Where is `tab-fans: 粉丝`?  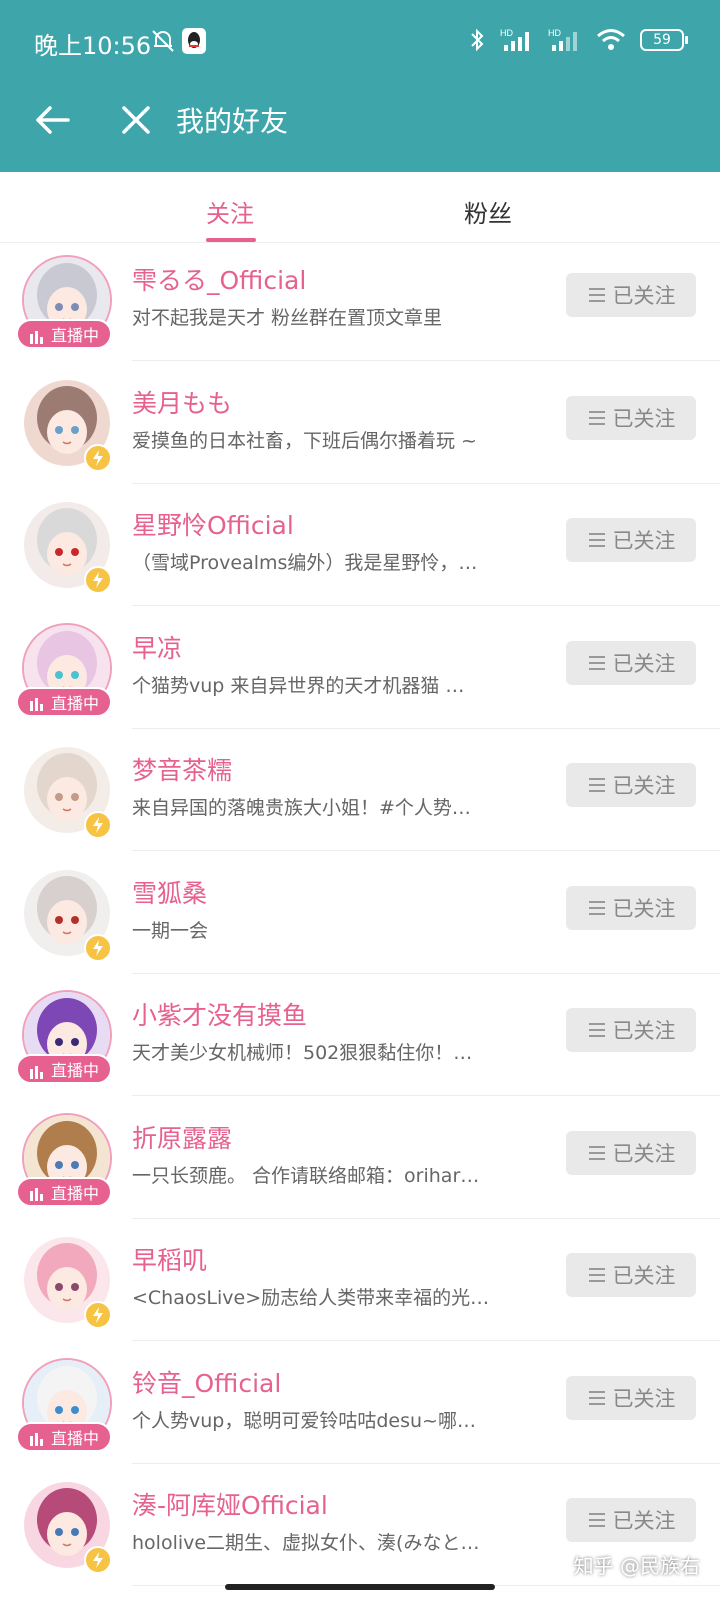
tab-fans: 粉丝 is located at coordinates (488, 211).